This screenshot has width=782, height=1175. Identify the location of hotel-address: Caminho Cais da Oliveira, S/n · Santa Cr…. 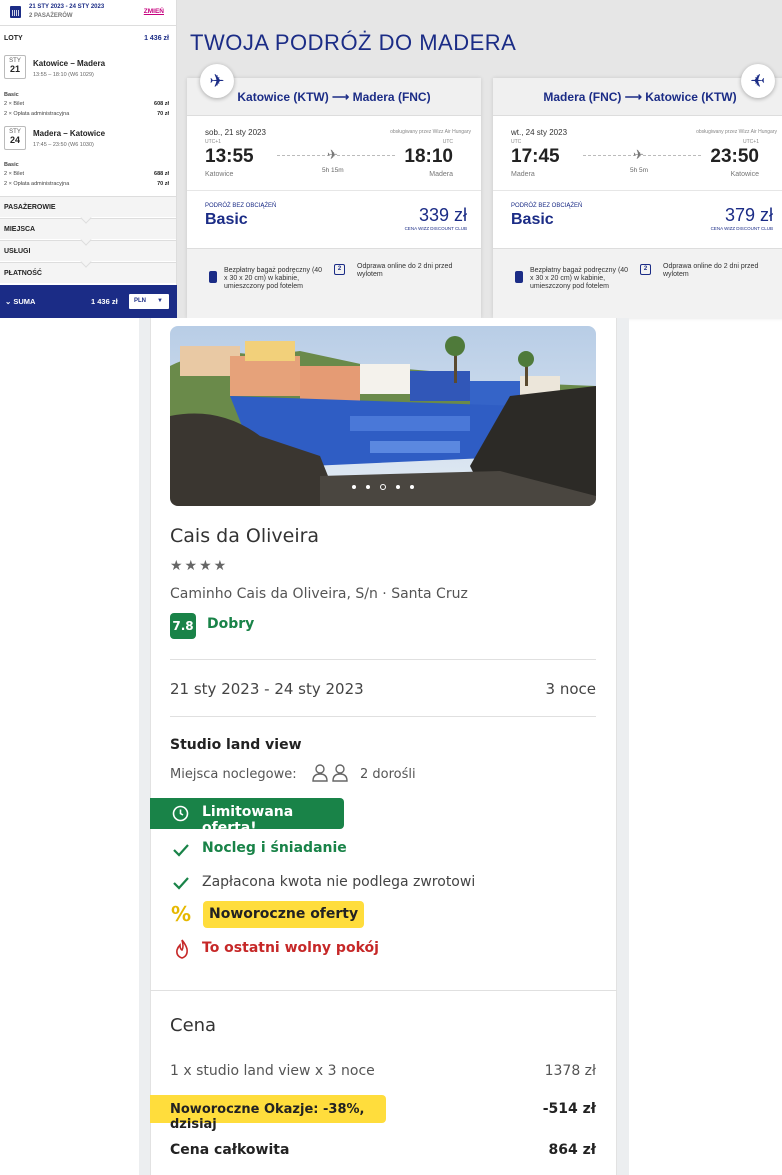
(319, 594).